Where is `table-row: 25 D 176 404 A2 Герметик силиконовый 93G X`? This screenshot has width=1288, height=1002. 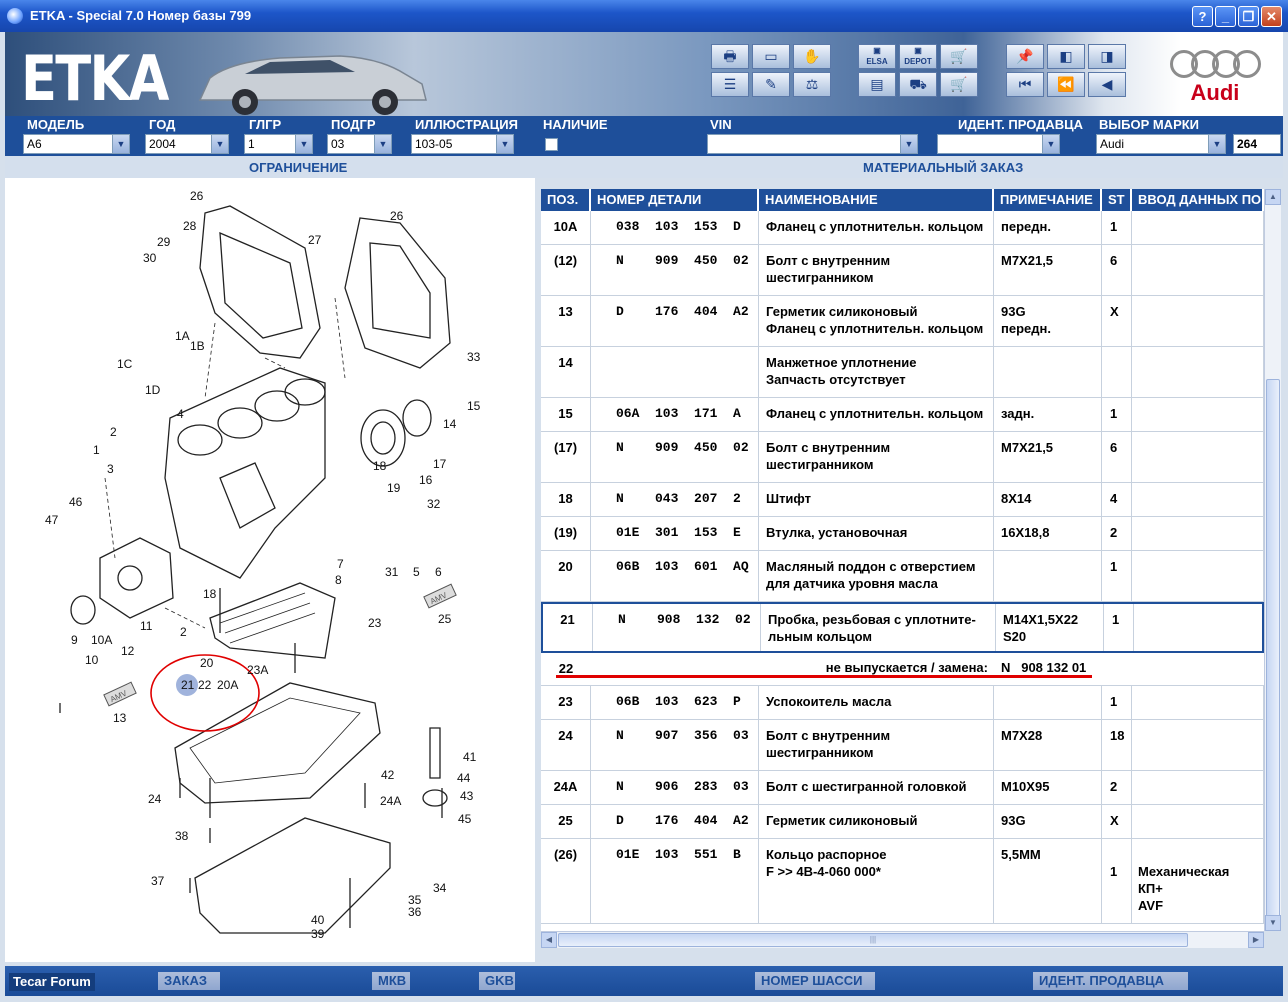
table-row: 25 D 176 404 A2 Герметик силиконовый 93G X is located at coordinates (902, 822).